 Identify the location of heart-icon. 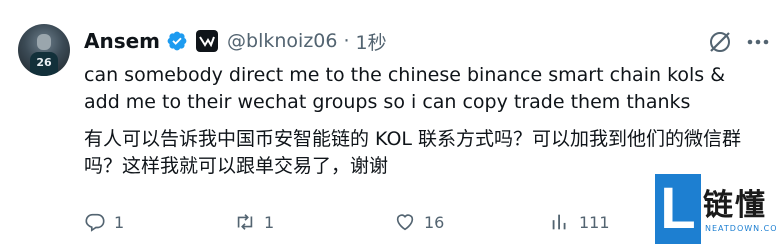
(405, 222).